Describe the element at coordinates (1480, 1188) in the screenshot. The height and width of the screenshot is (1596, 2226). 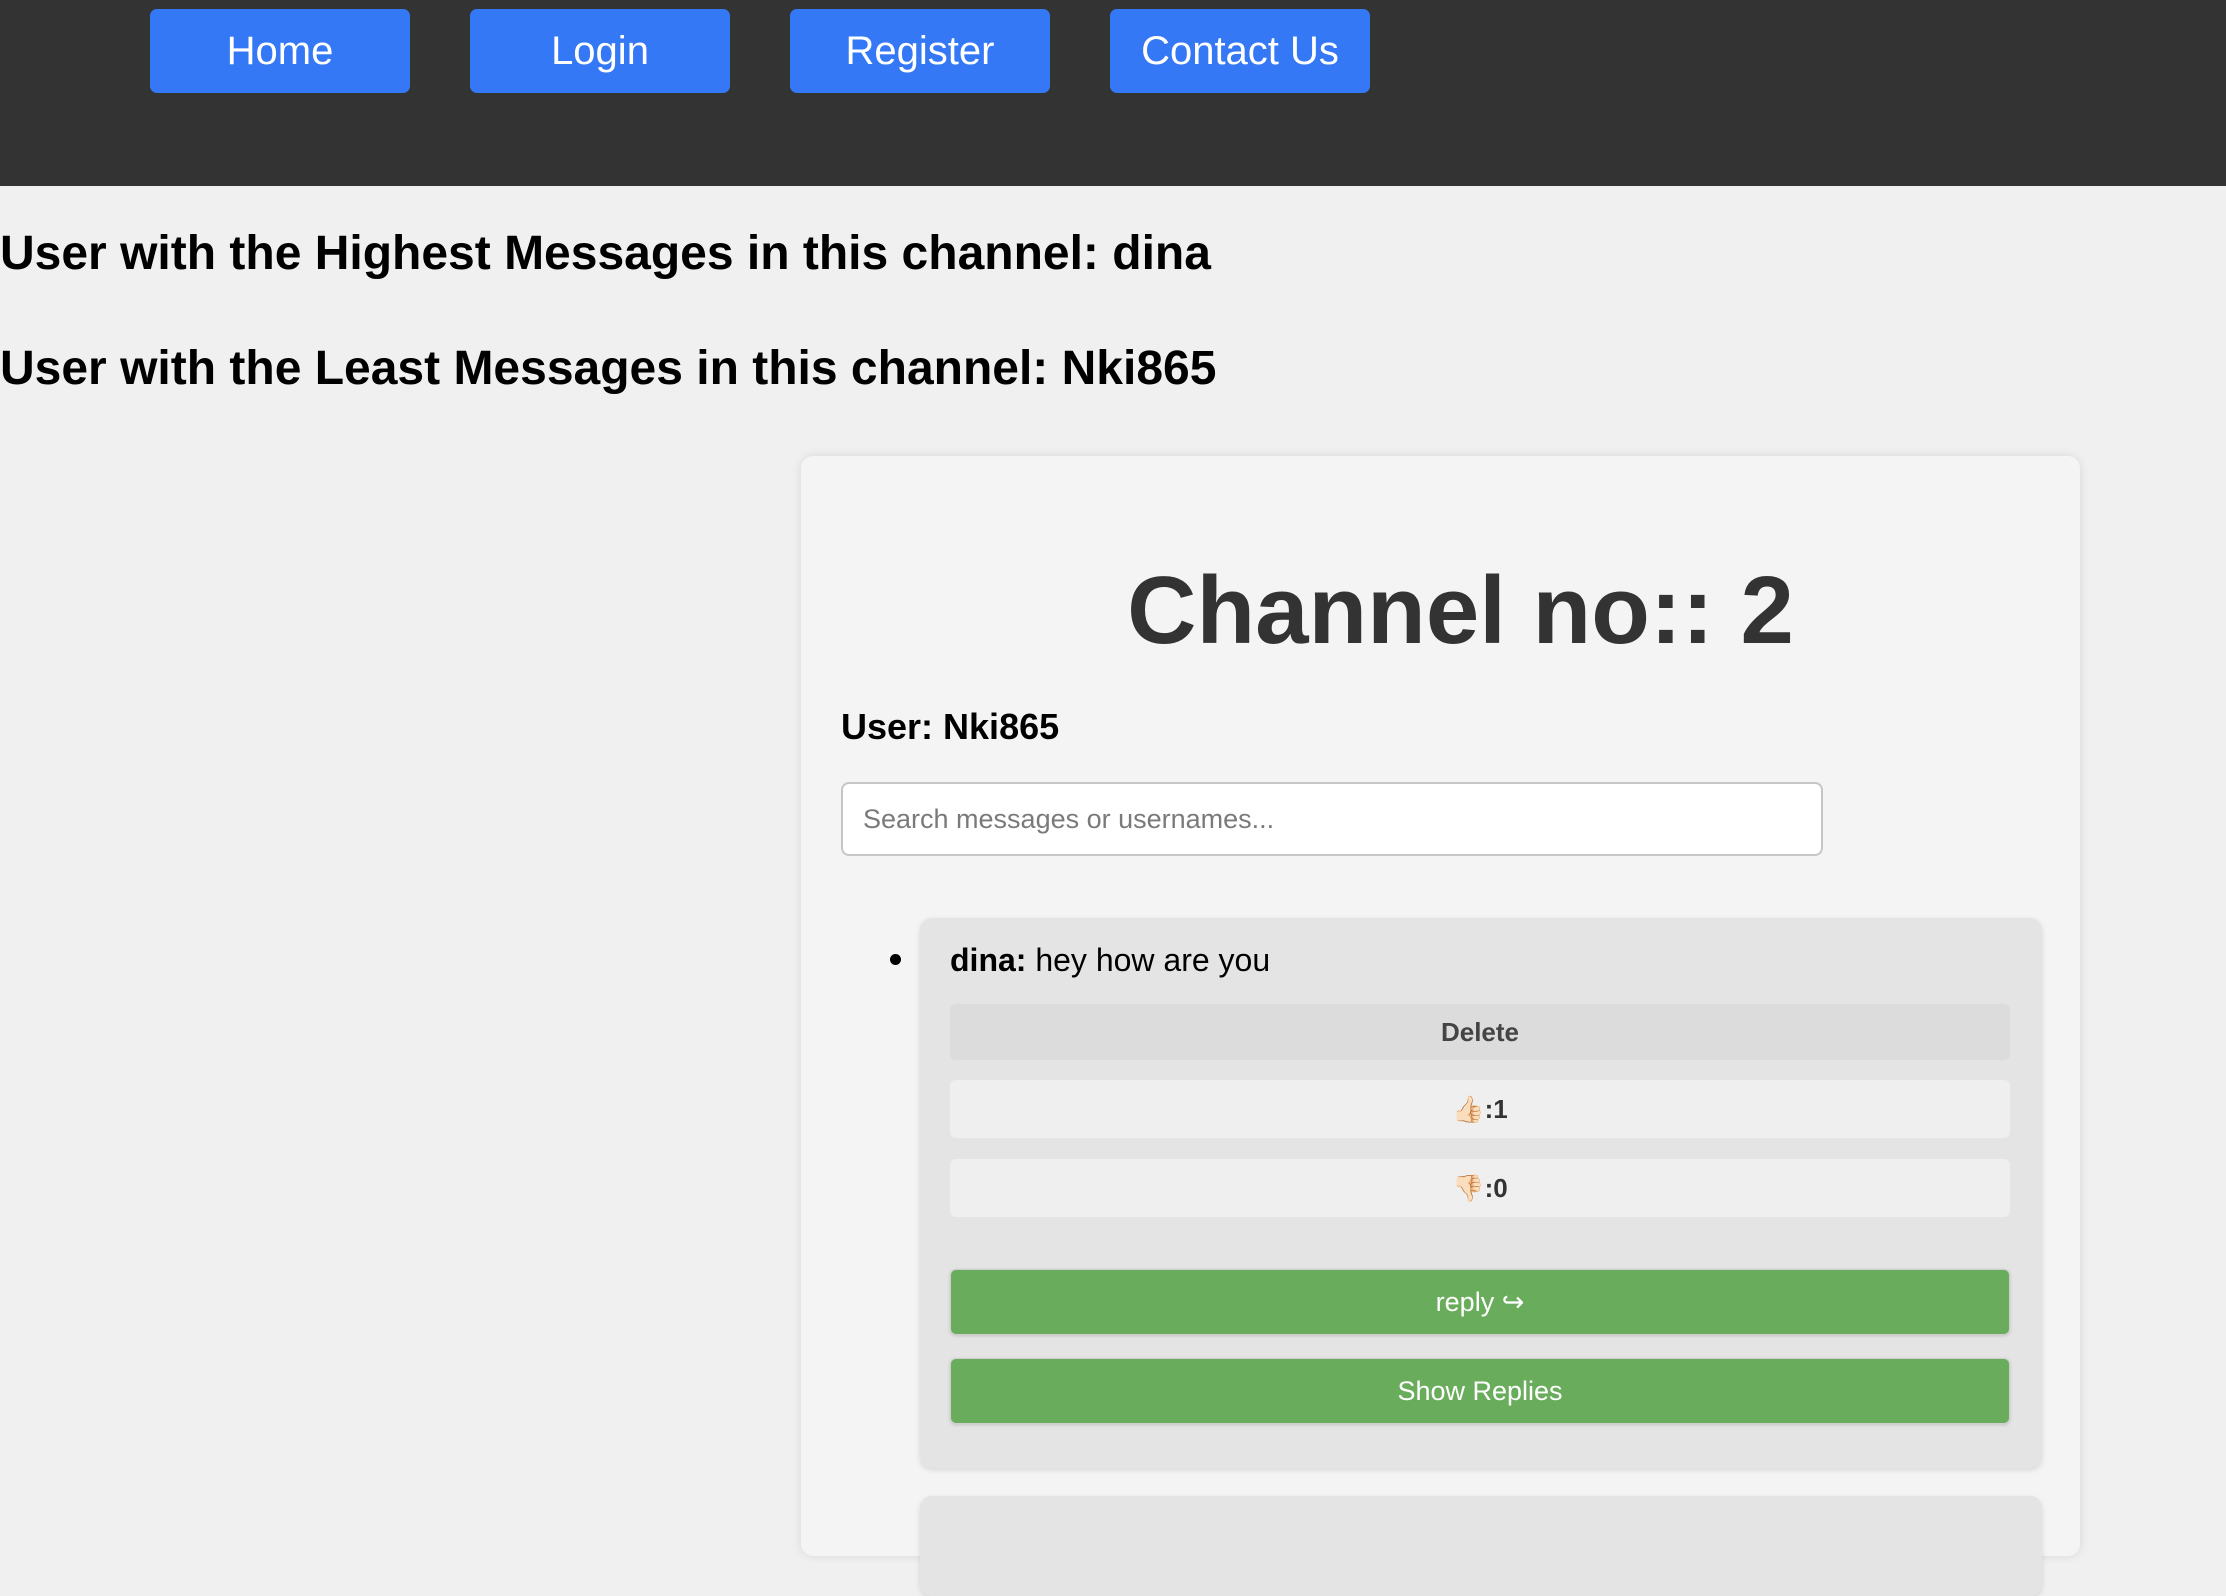
I see `dislike-button: 👎🏻:0` at that location.